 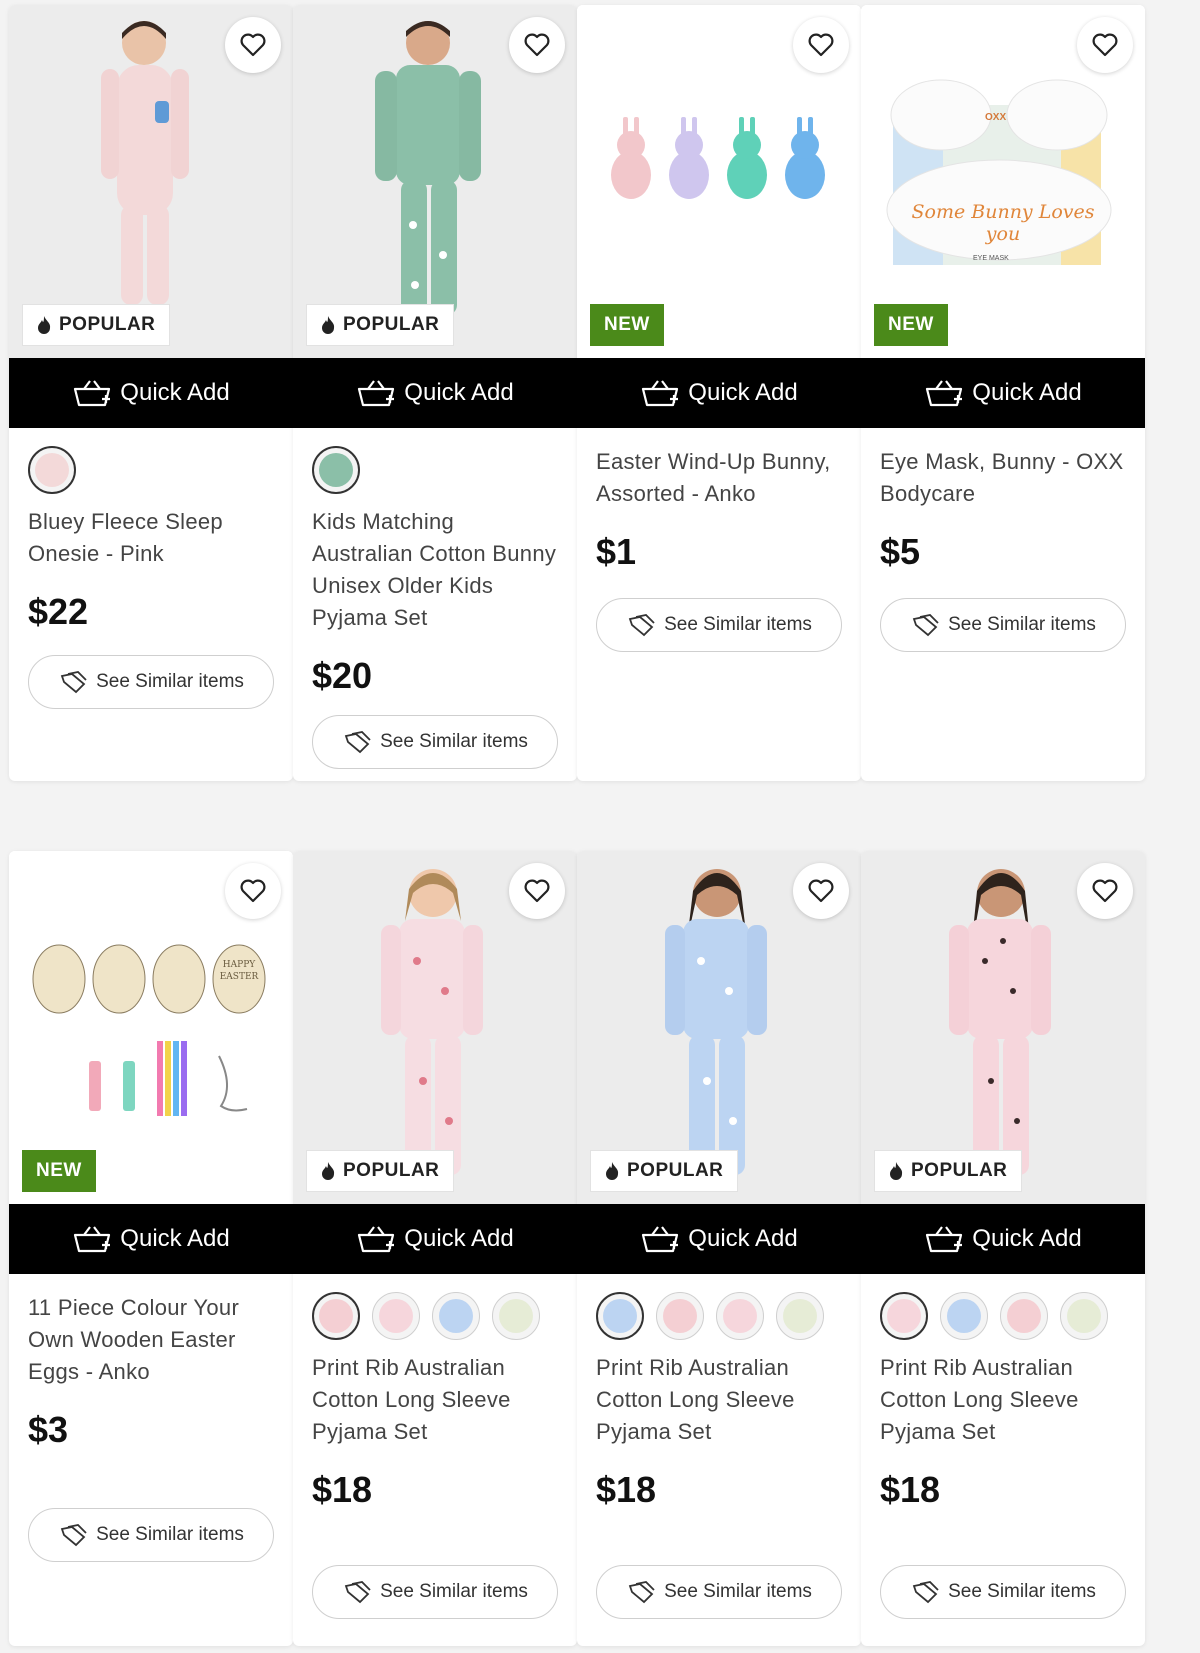 What do you see at coordinates (239, 971) in the screenshot?
I see `egg-print-text: HAPPY EASTER` at bounding box center [239, 971].